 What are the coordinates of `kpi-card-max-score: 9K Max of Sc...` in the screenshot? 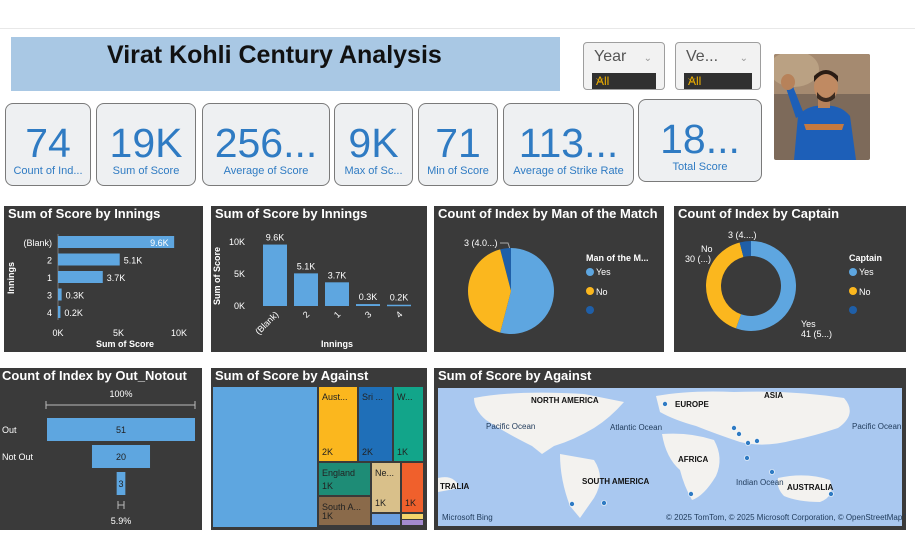 It's located at (373, 144).